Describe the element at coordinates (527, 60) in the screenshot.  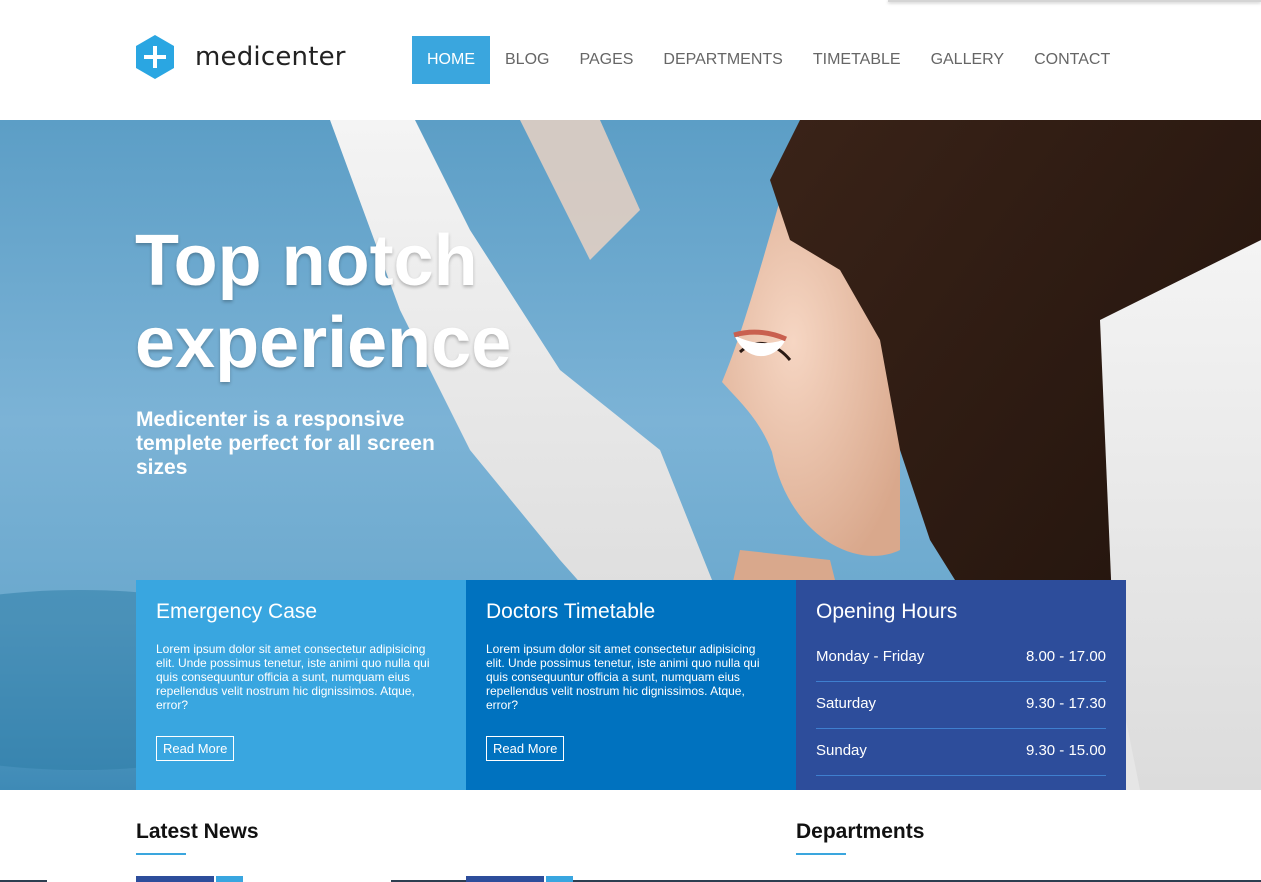
I see `nav-blog: BLOG` at that location.